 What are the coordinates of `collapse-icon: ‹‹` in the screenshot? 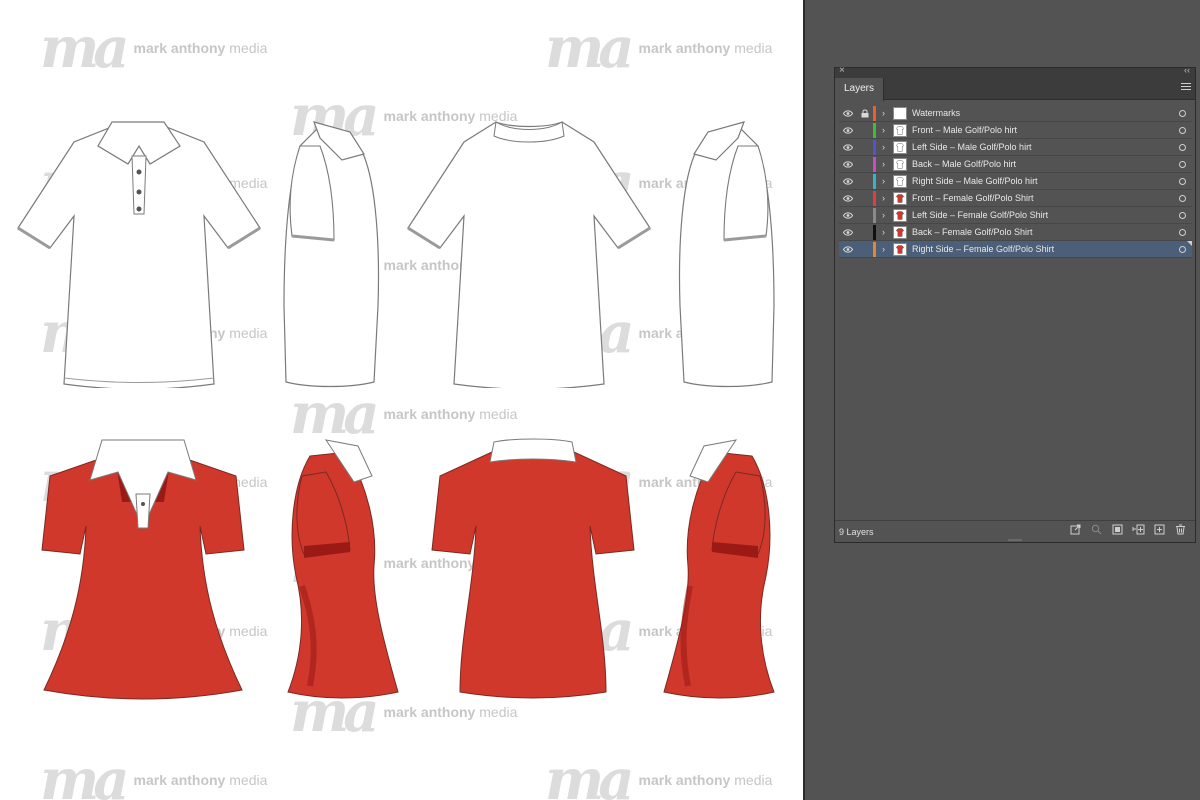 It's located at (1187, 70).